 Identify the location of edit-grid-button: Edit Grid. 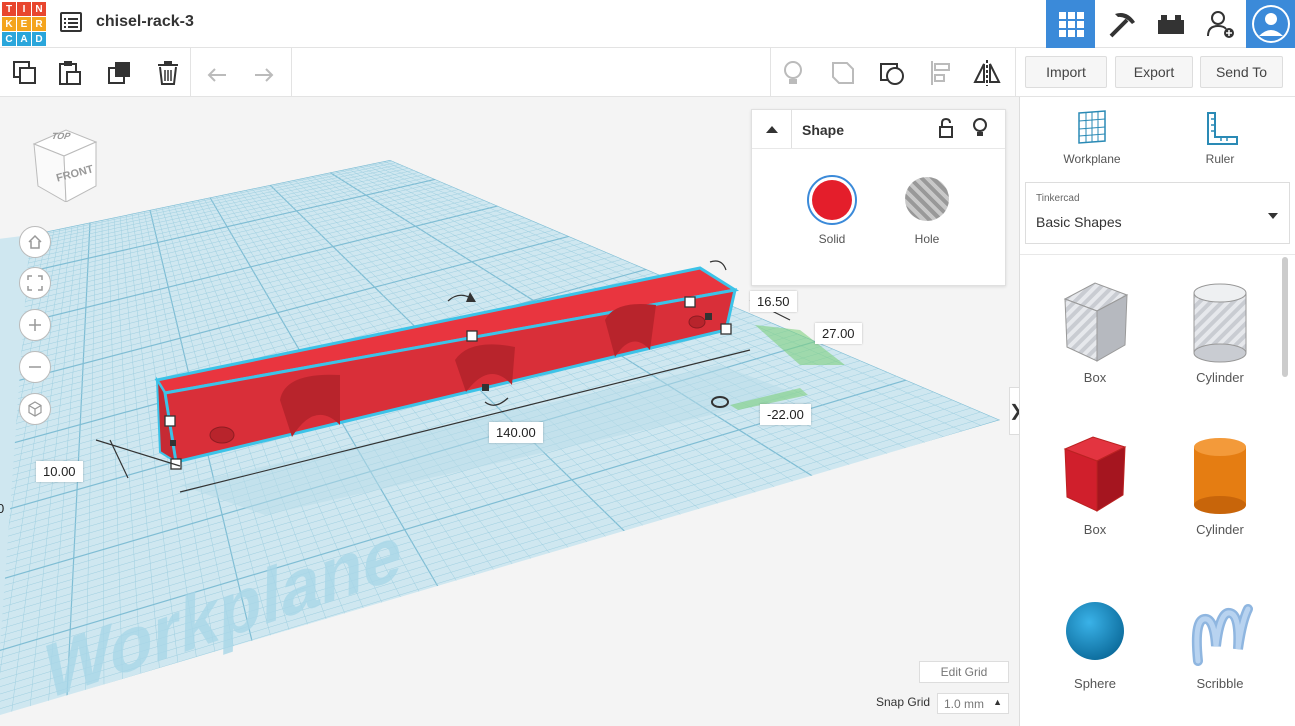
(964, 672).